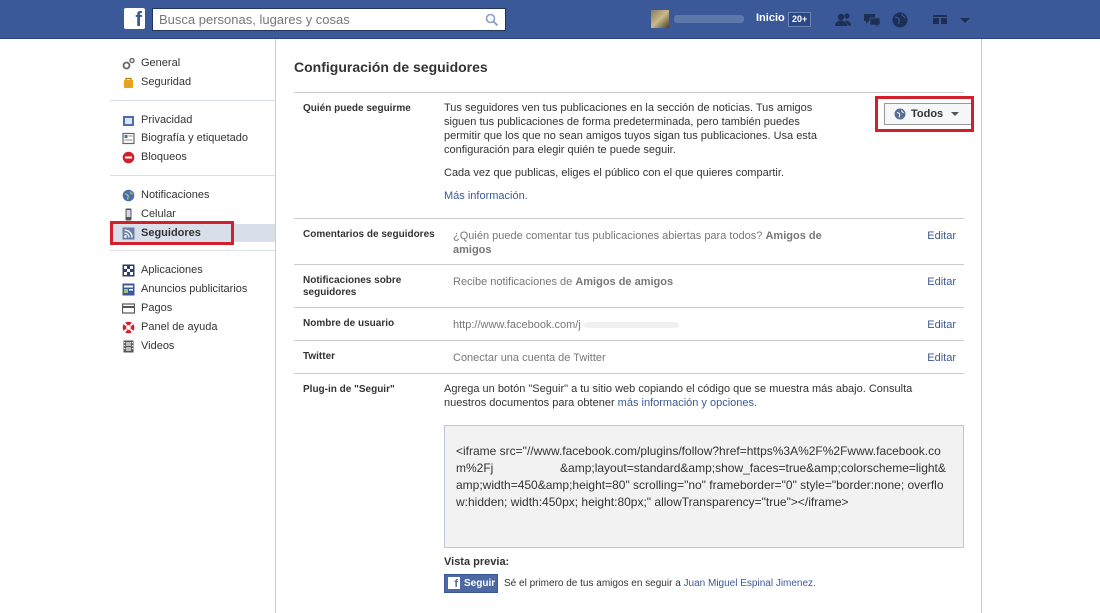 The width and height of the screenshot is (1100, 613). I want to click on ads-icon, so click(128, 289).